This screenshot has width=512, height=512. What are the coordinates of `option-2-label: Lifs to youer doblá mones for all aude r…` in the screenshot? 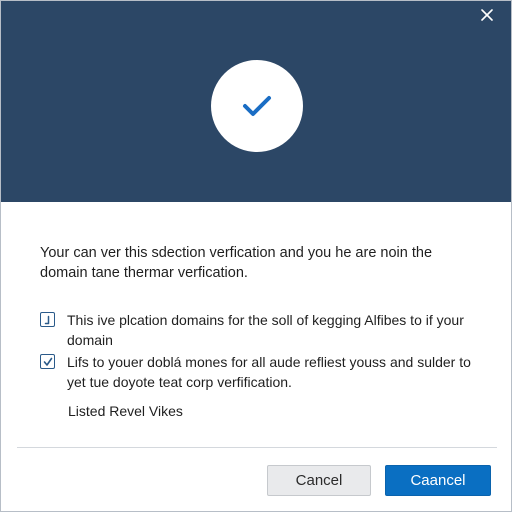 It's located at (269, 372).